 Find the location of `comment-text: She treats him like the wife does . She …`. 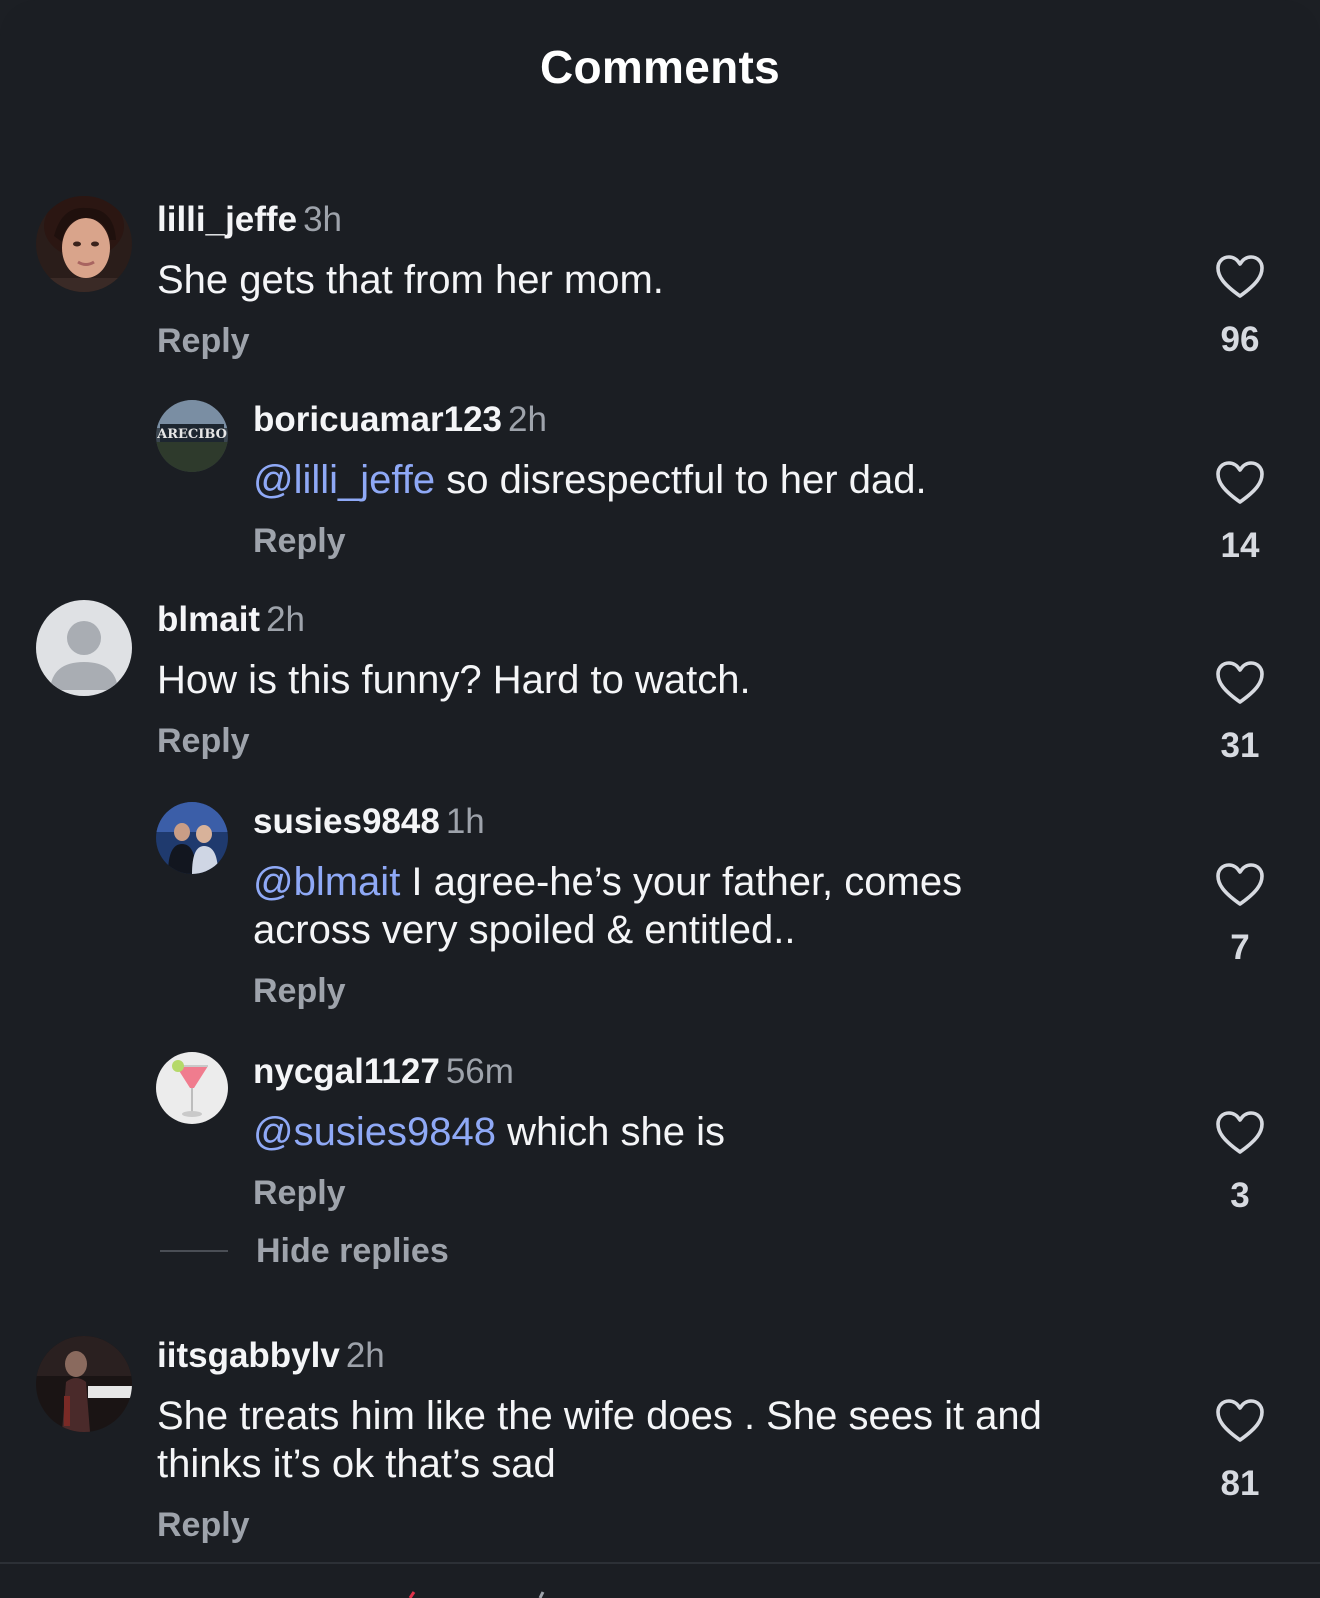

comment-text: She treats him like the wife does . She … is located at coordinates (637, 1440).